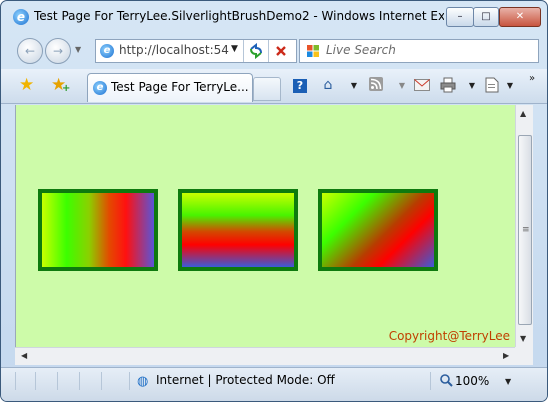 Image resolution: width=548 pixels, height=402 pixels. Describe the element at coordinates (430, 381) in the screenshot. I see `status-divider` at that location.